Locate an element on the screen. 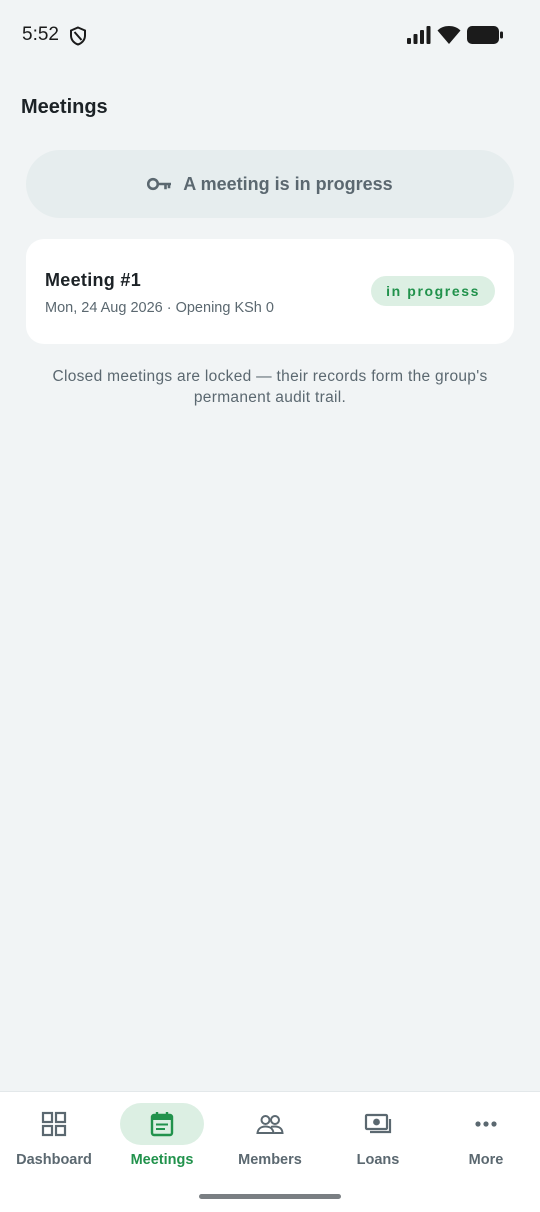 This screenshot has height=1212, width=540. meeting-in-progress-banner: A meeting is in progress is located at coordinates (270, 184).